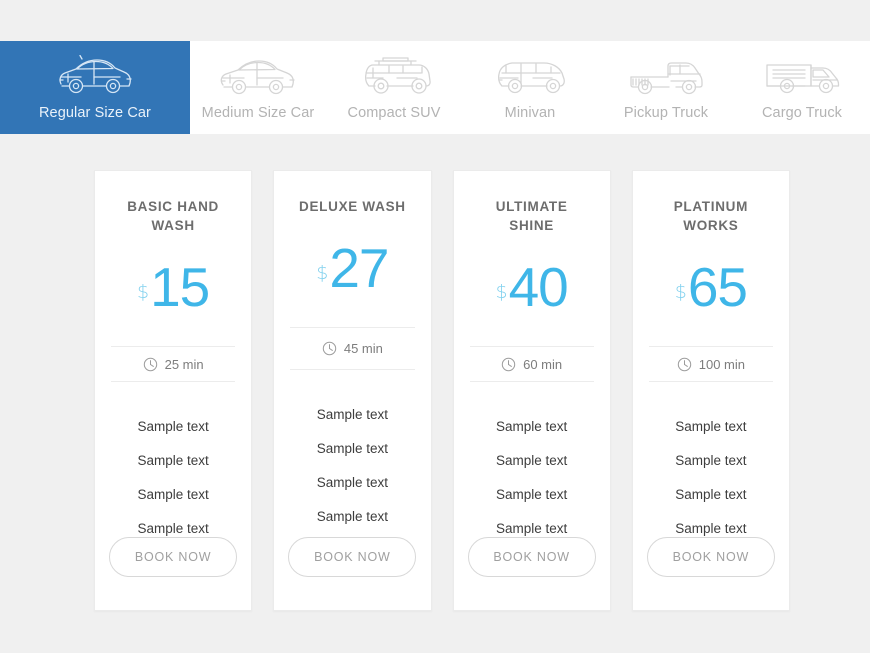 The width and height of the screenshot is (870, 653). I want to click on pickup-truck-icon, so click(666, 77).